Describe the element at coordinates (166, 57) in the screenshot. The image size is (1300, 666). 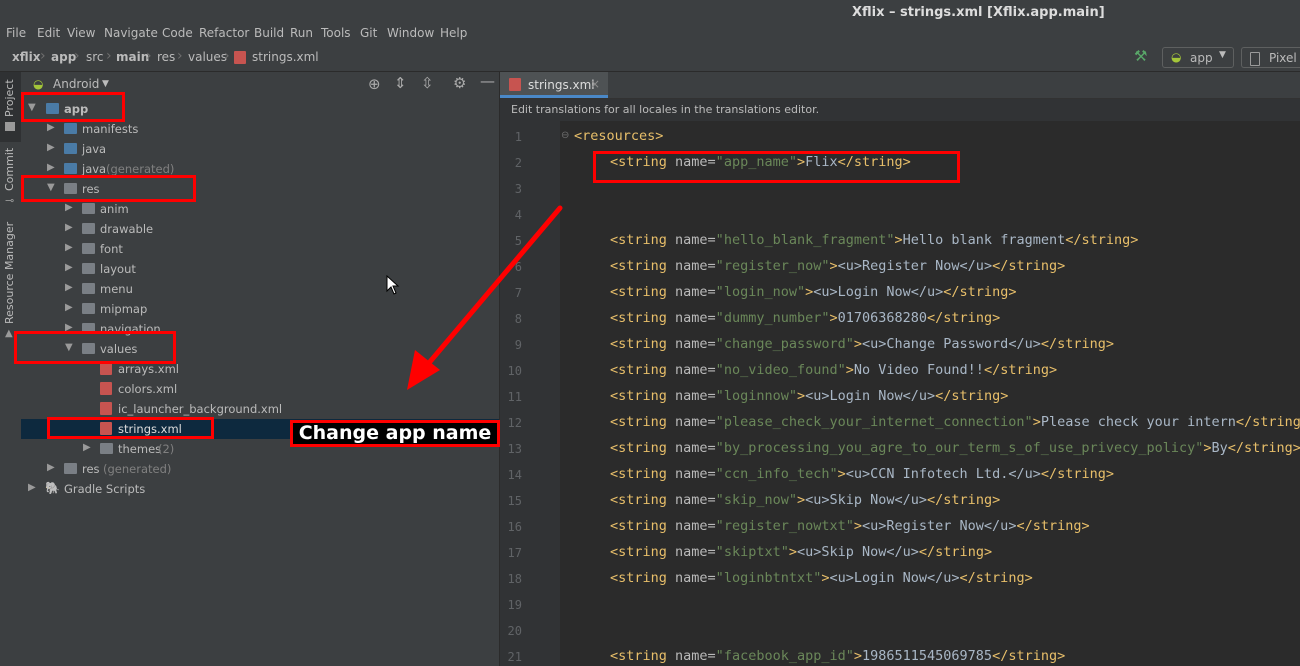
I see `breadcrumb-res: res` at that location.